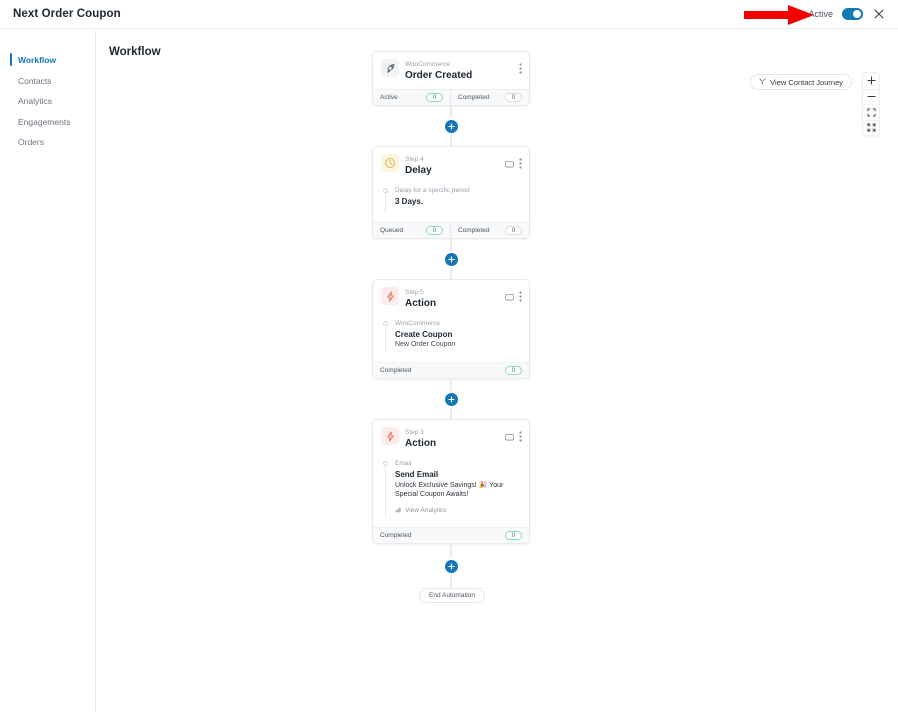 This screenshot has height=712, width=898. I want to click on sidebar-item-engagements: Engagements, so click(47, 122).